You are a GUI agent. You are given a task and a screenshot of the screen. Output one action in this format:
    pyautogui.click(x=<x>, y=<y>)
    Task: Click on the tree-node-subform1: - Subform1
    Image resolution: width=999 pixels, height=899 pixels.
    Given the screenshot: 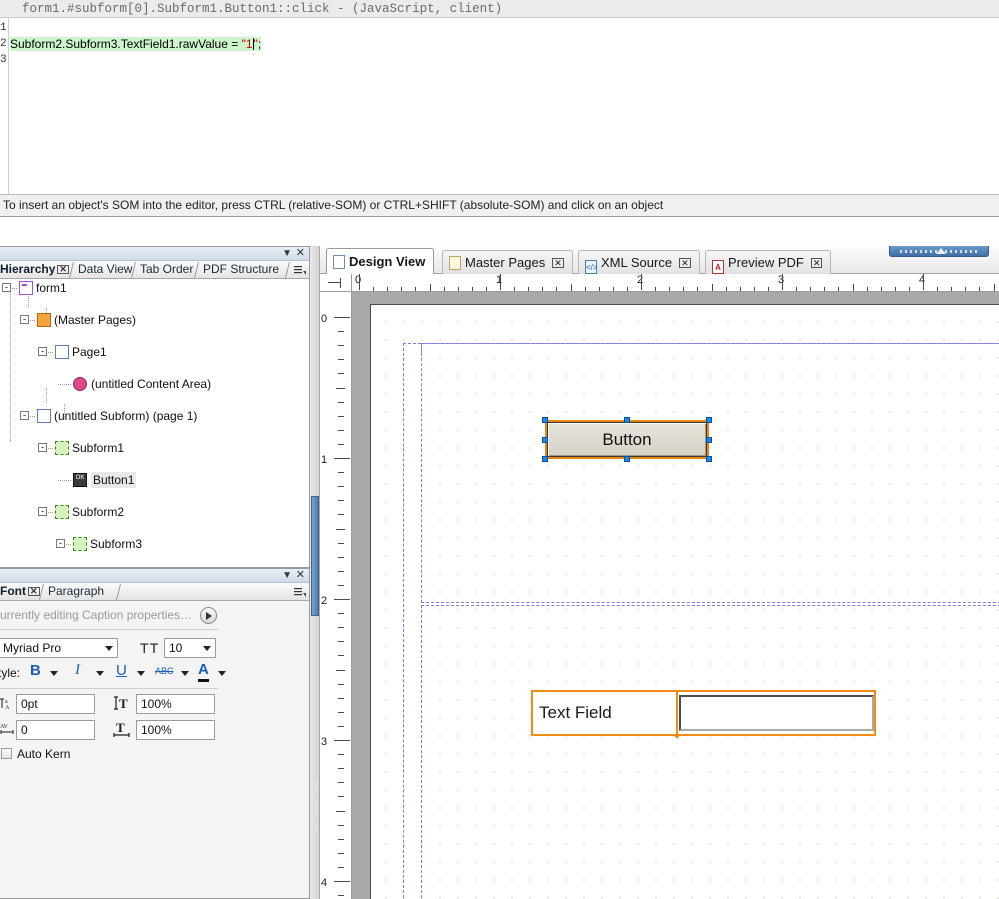 What is the action you would take?
    pyautogui.click(x=154, y=448)
    